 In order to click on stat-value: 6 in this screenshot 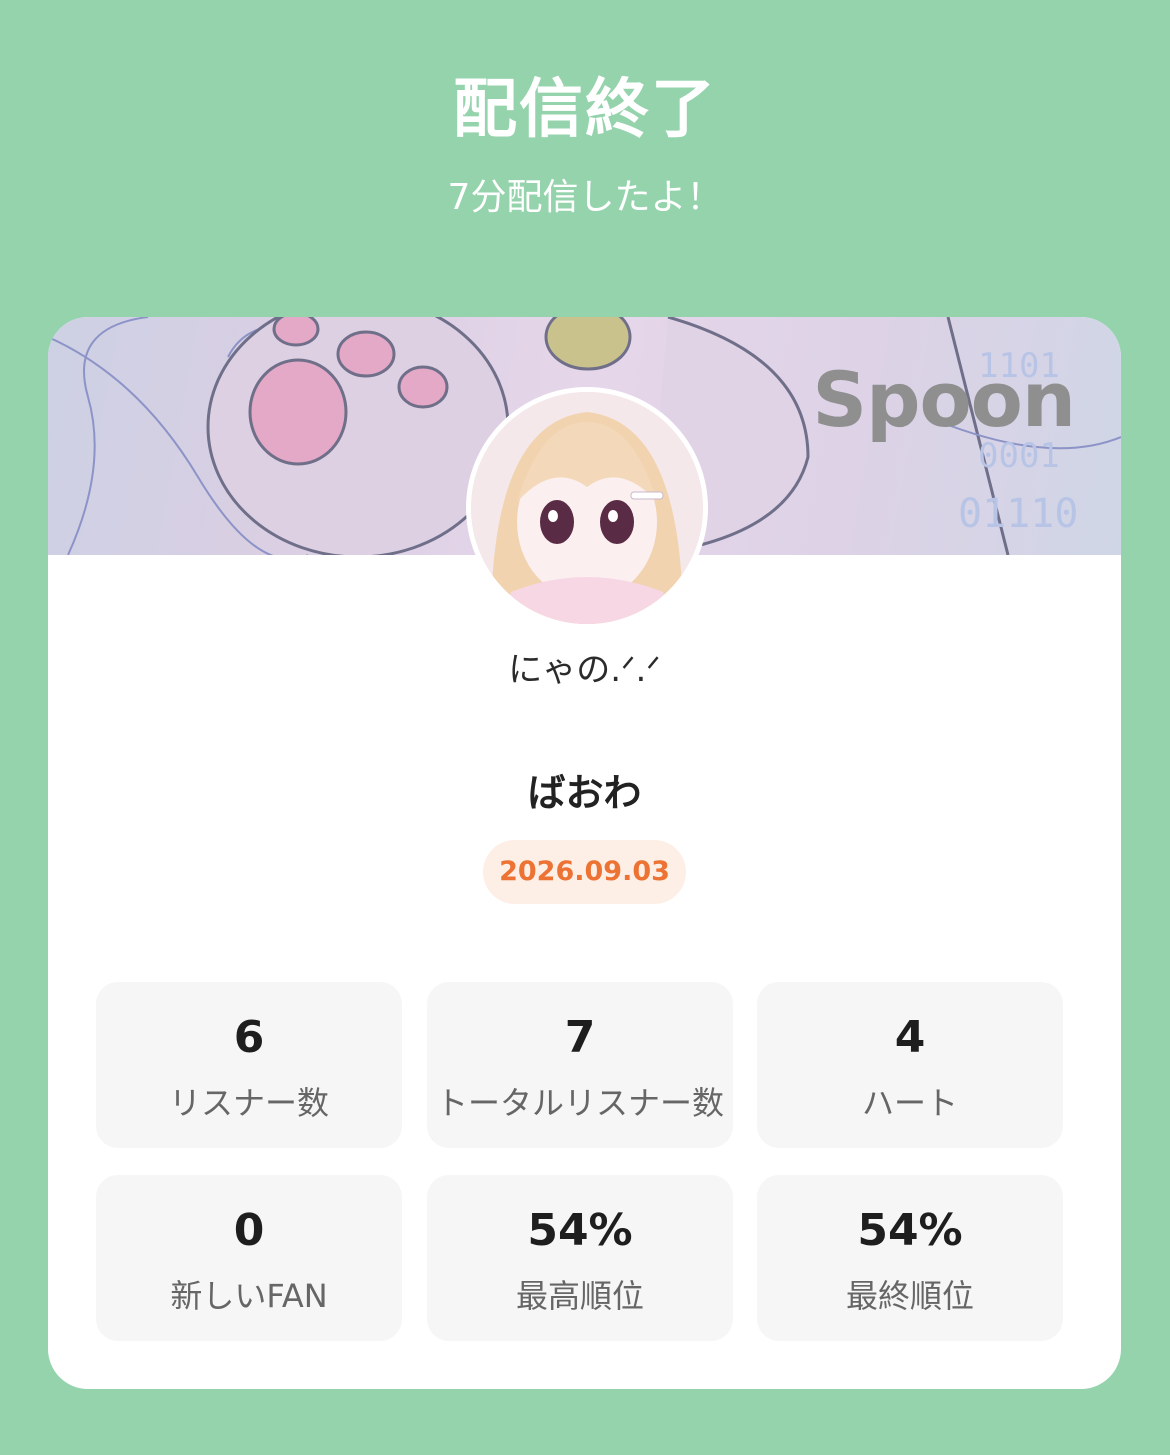, I will do `click(249, 1037)`.